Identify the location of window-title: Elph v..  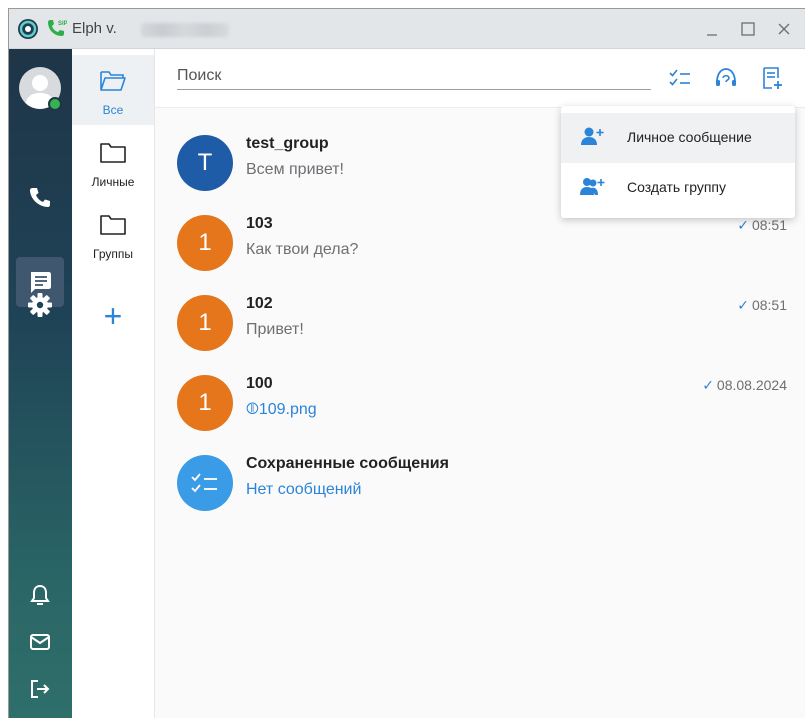
(94, 28).